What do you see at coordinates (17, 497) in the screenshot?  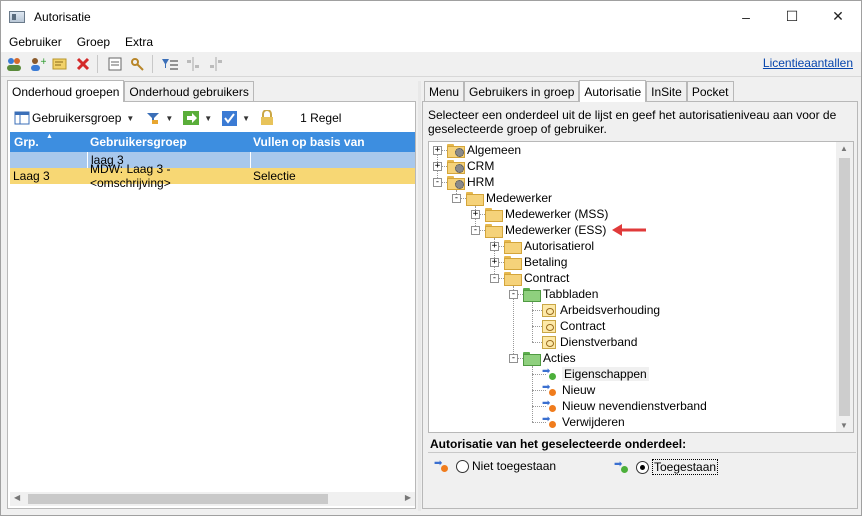 I see `scroll-left-icon: ◀` at bounding box center [17, 497].